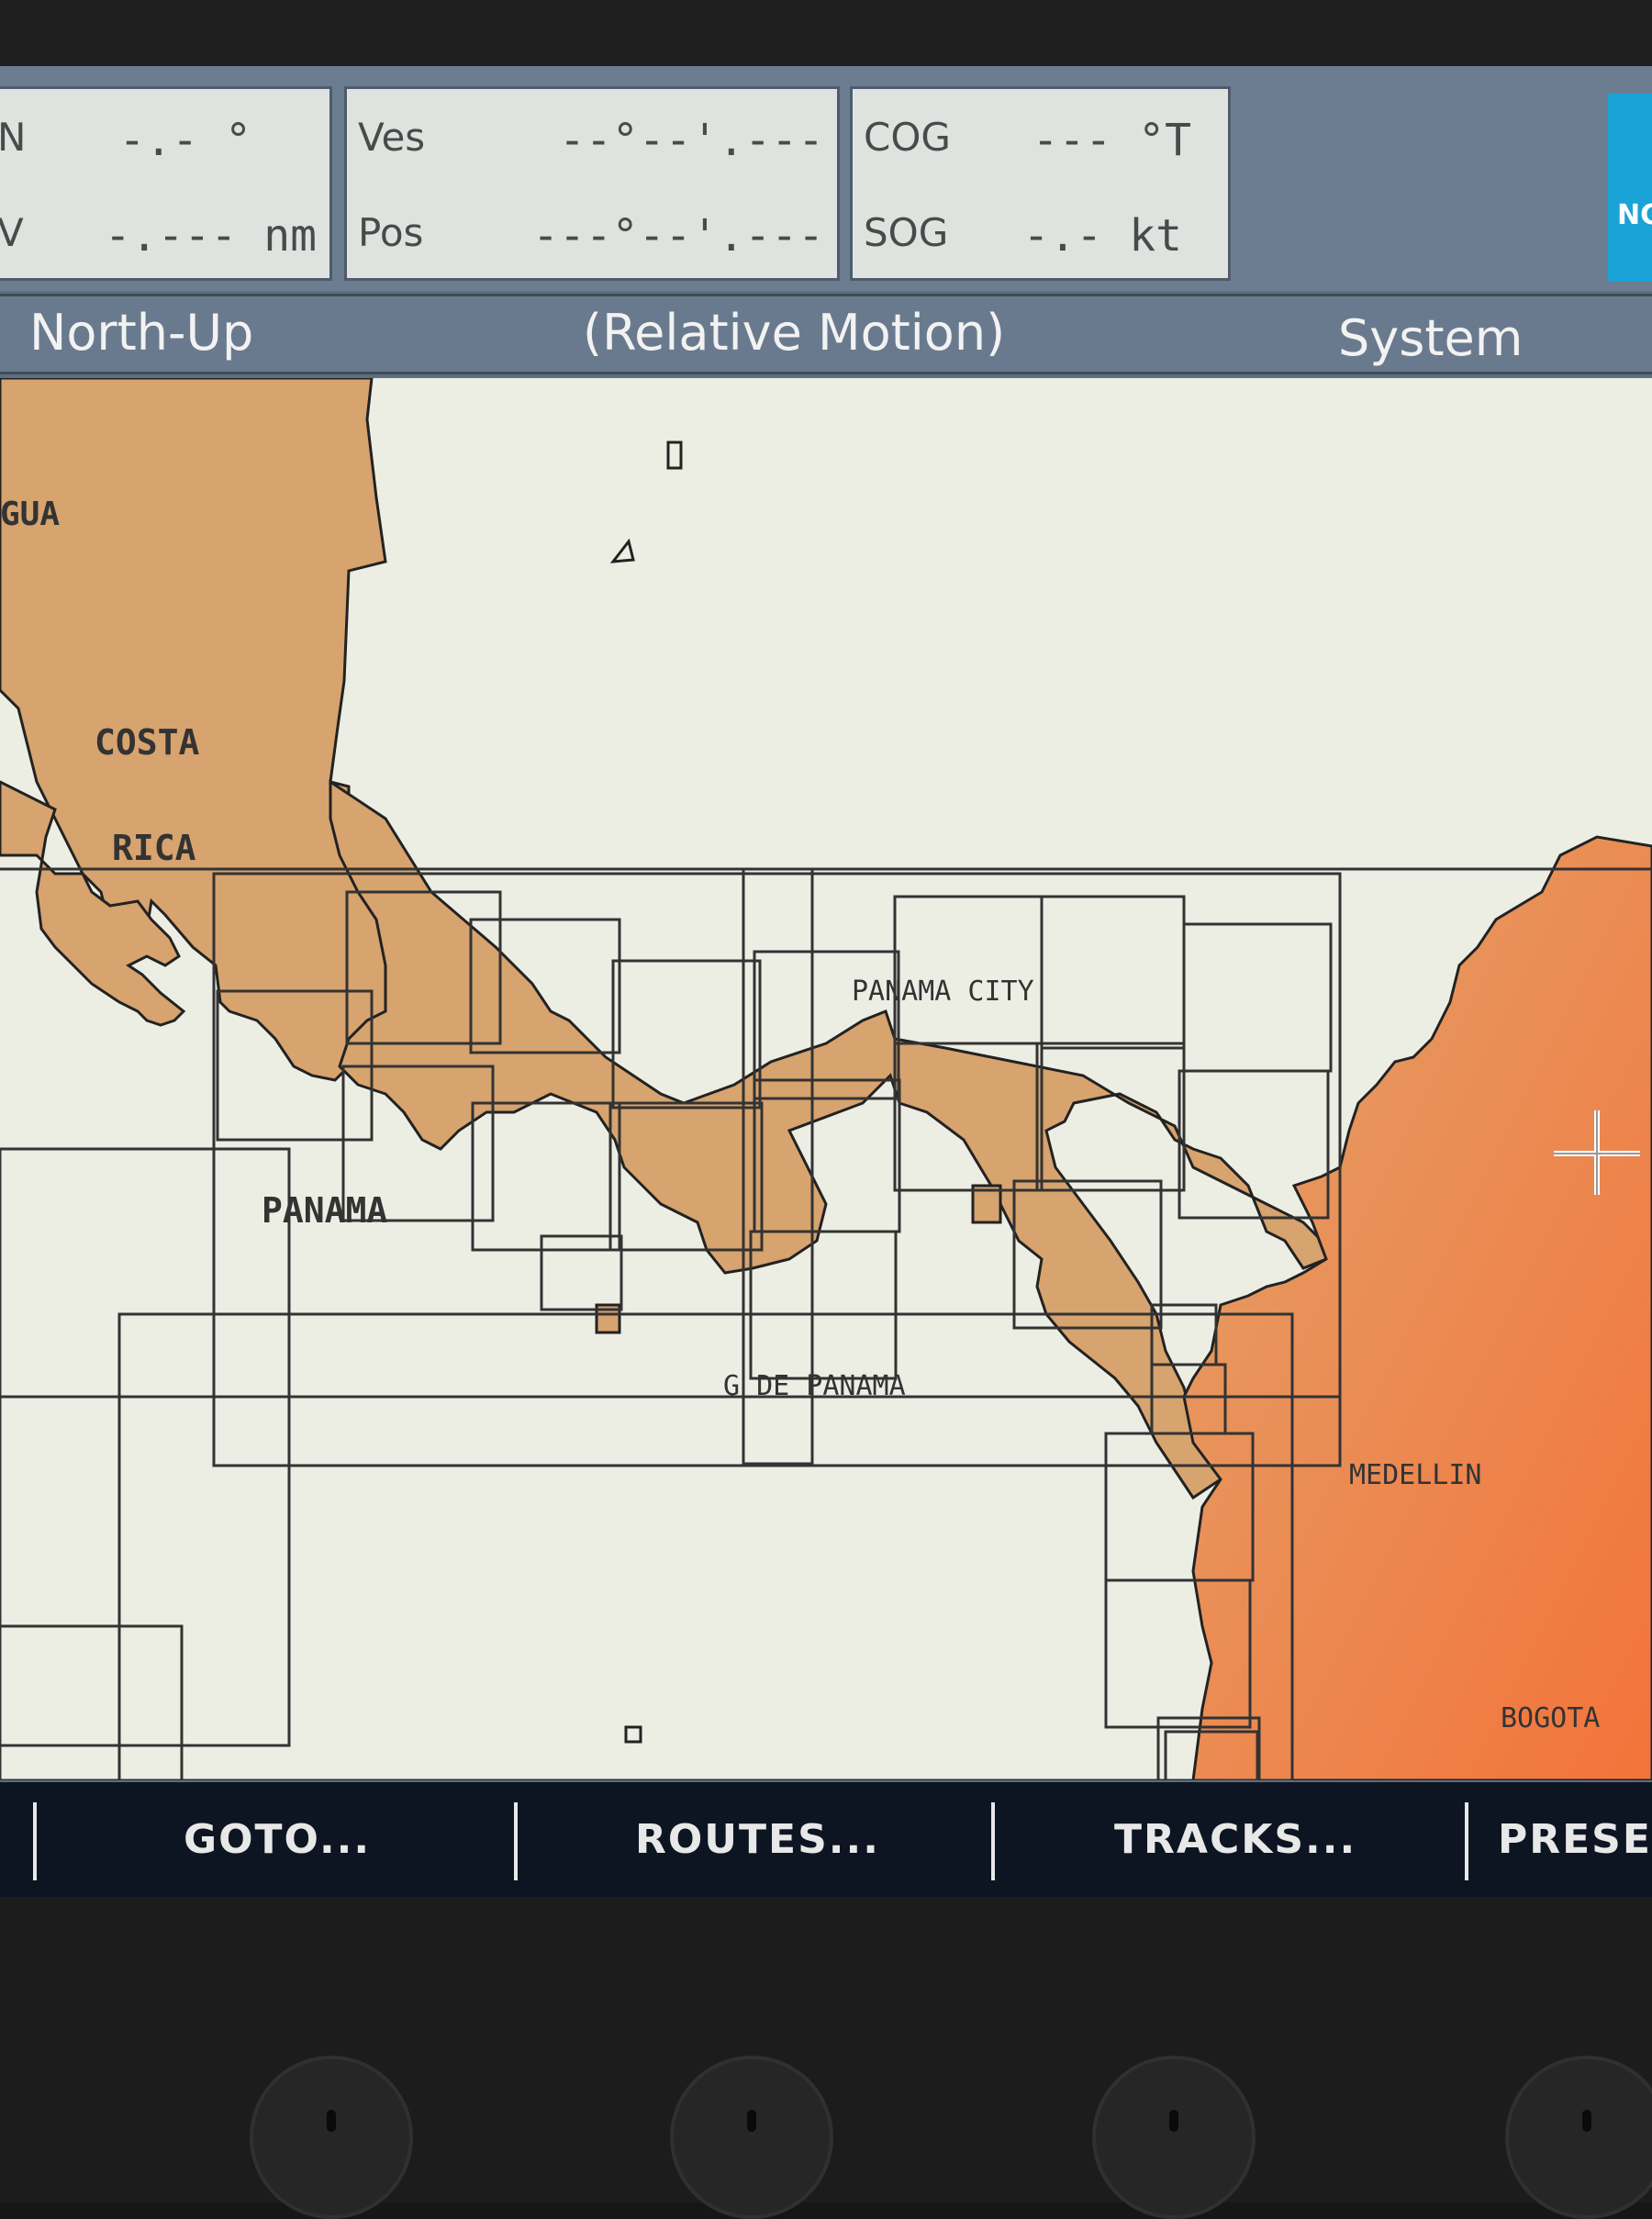  I want to click on device-bezel-top, so click(826, 36).